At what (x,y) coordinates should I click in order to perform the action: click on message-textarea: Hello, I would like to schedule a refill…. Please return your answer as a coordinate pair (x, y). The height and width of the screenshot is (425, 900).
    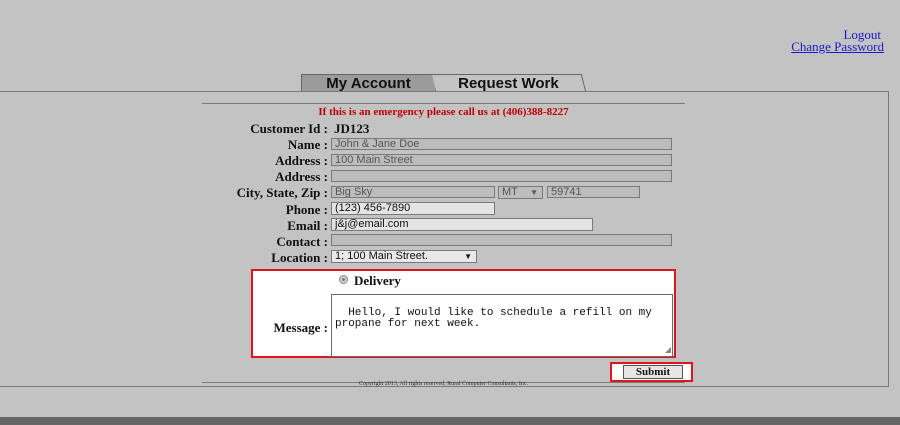
    Looking at the image, I should click on (502, 325).